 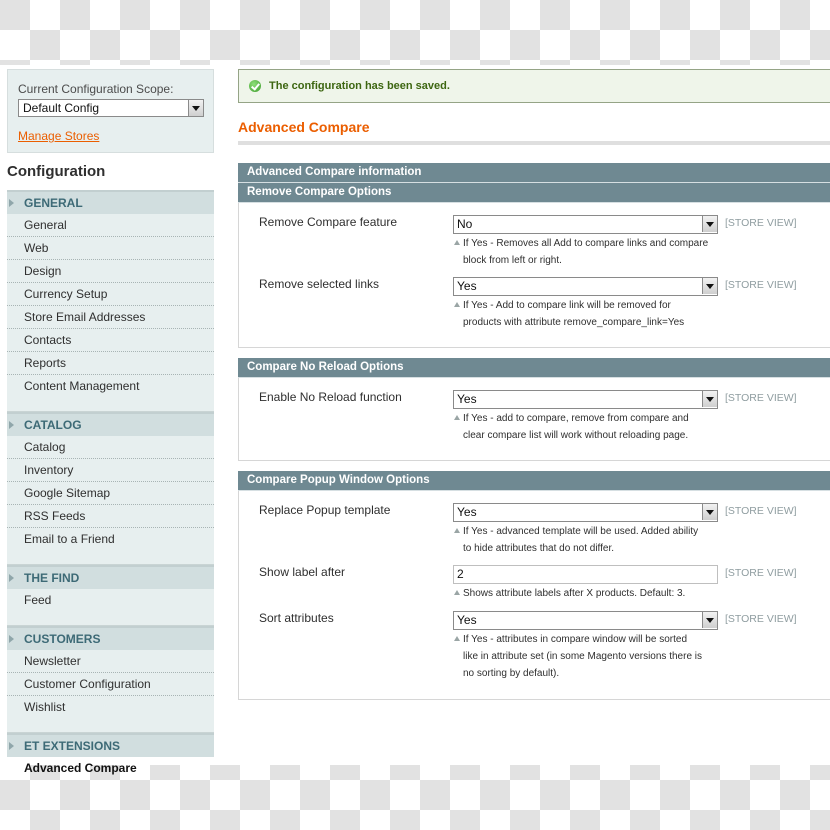 I want to click on manage-stores-link: Manage Stores, so click(x=58, y=136).